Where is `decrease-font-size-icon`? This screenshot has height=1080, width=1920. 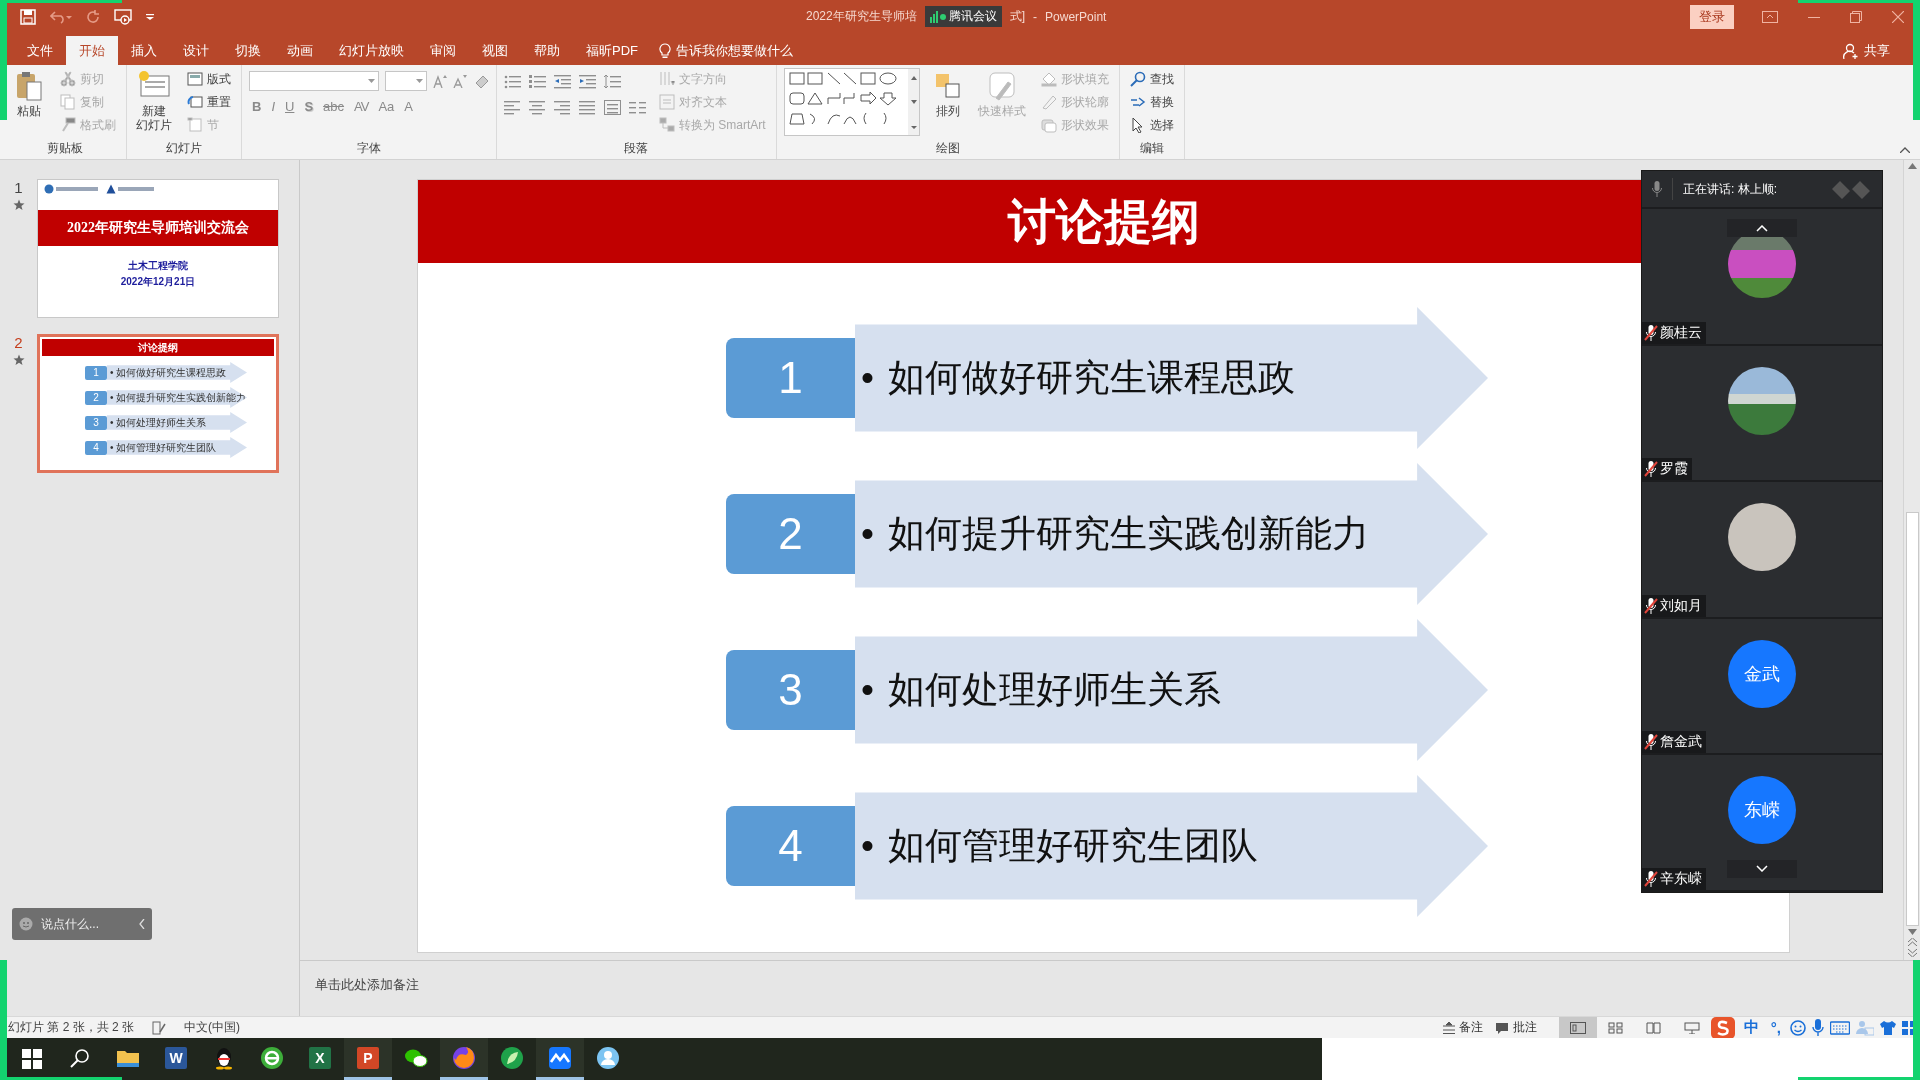
decrease-font-size-icon is located at coordinates (460, 81).